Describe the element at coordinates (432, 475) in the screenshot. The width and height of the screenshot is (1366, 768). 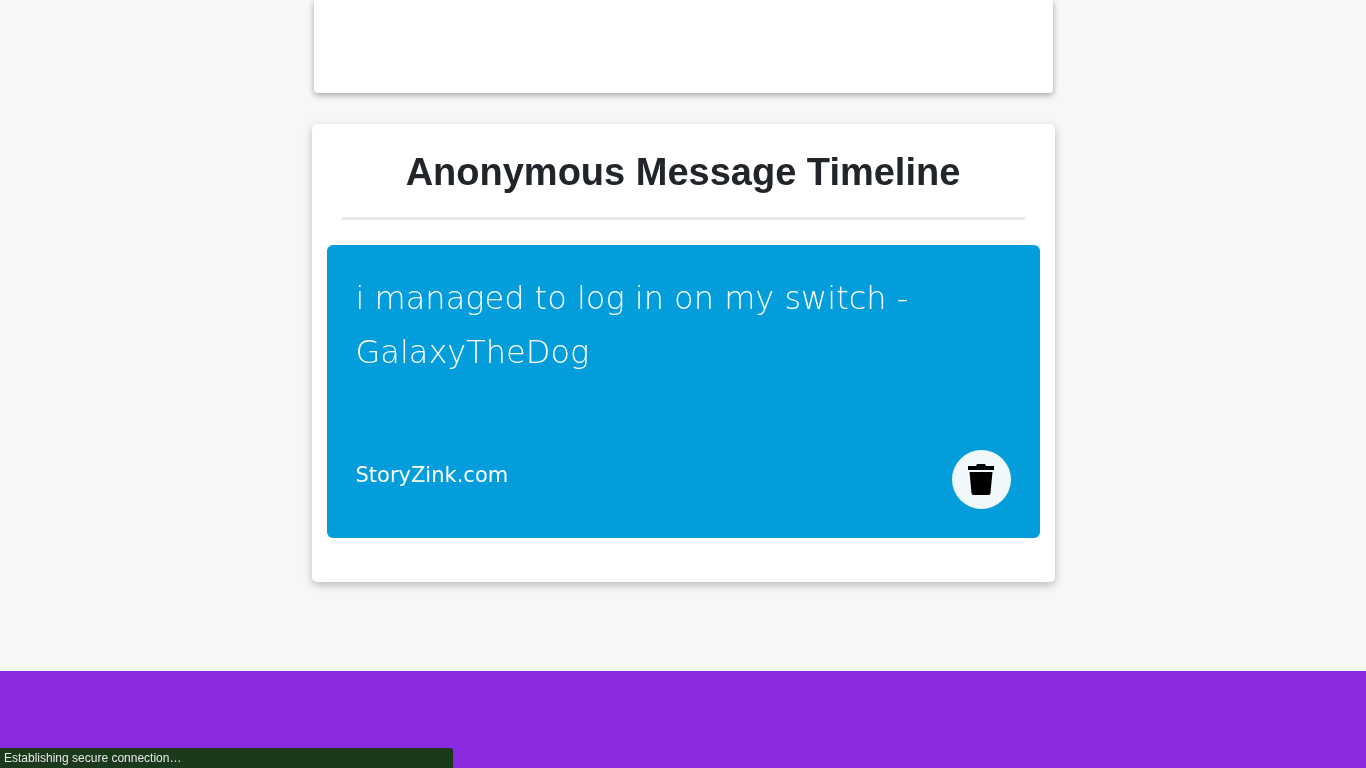
I see `site-name: StoryZink.com` at that location.